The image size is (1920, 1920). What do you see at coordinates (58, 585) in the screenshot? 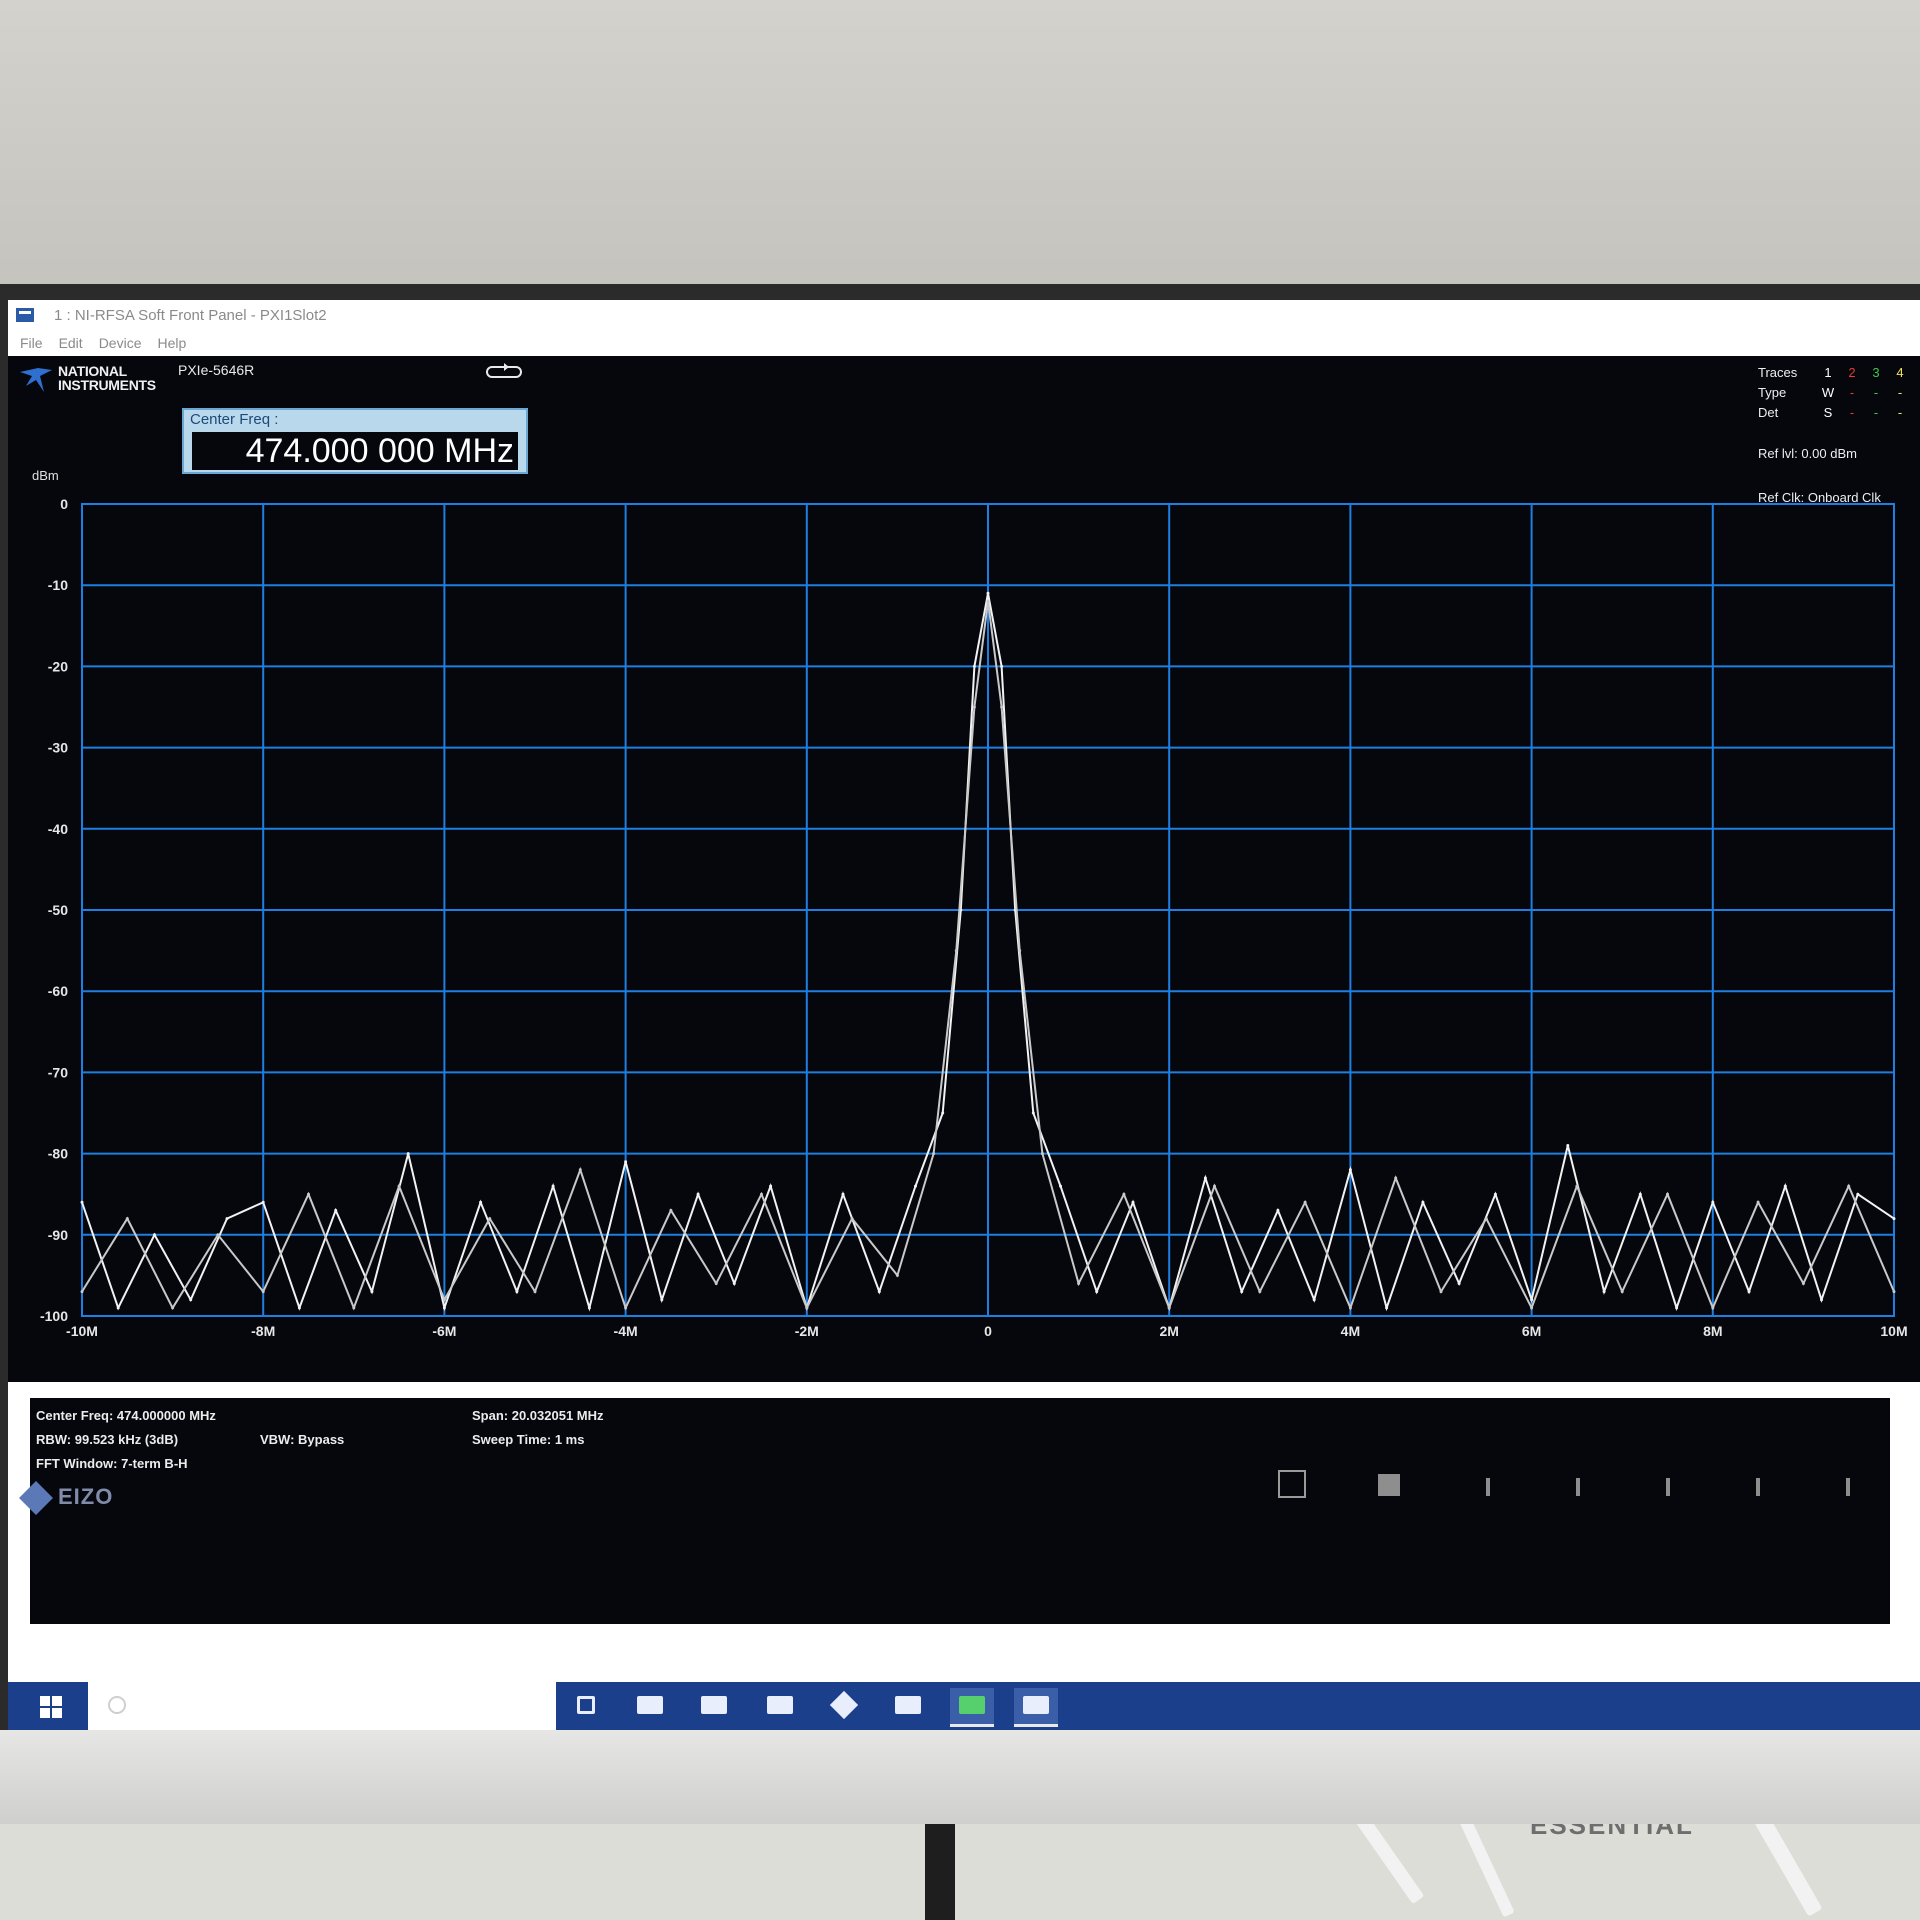
I see `y-tick-label: -10` at bounding box center [58, 585].